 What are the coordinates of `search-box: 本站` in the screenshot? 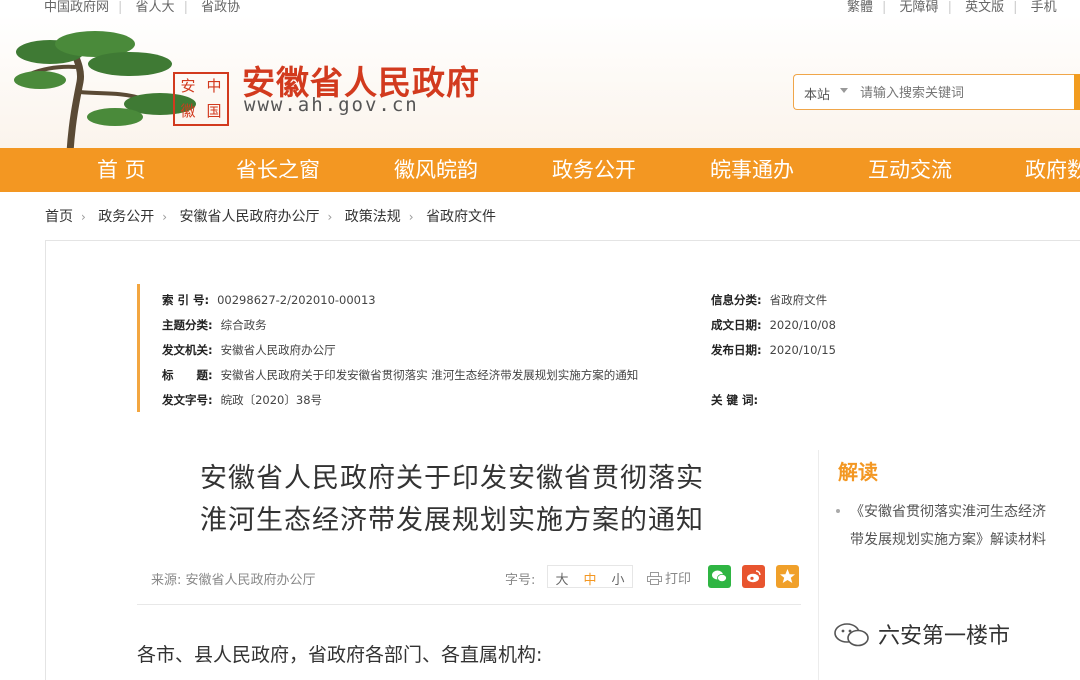 It's located at (936, 92).